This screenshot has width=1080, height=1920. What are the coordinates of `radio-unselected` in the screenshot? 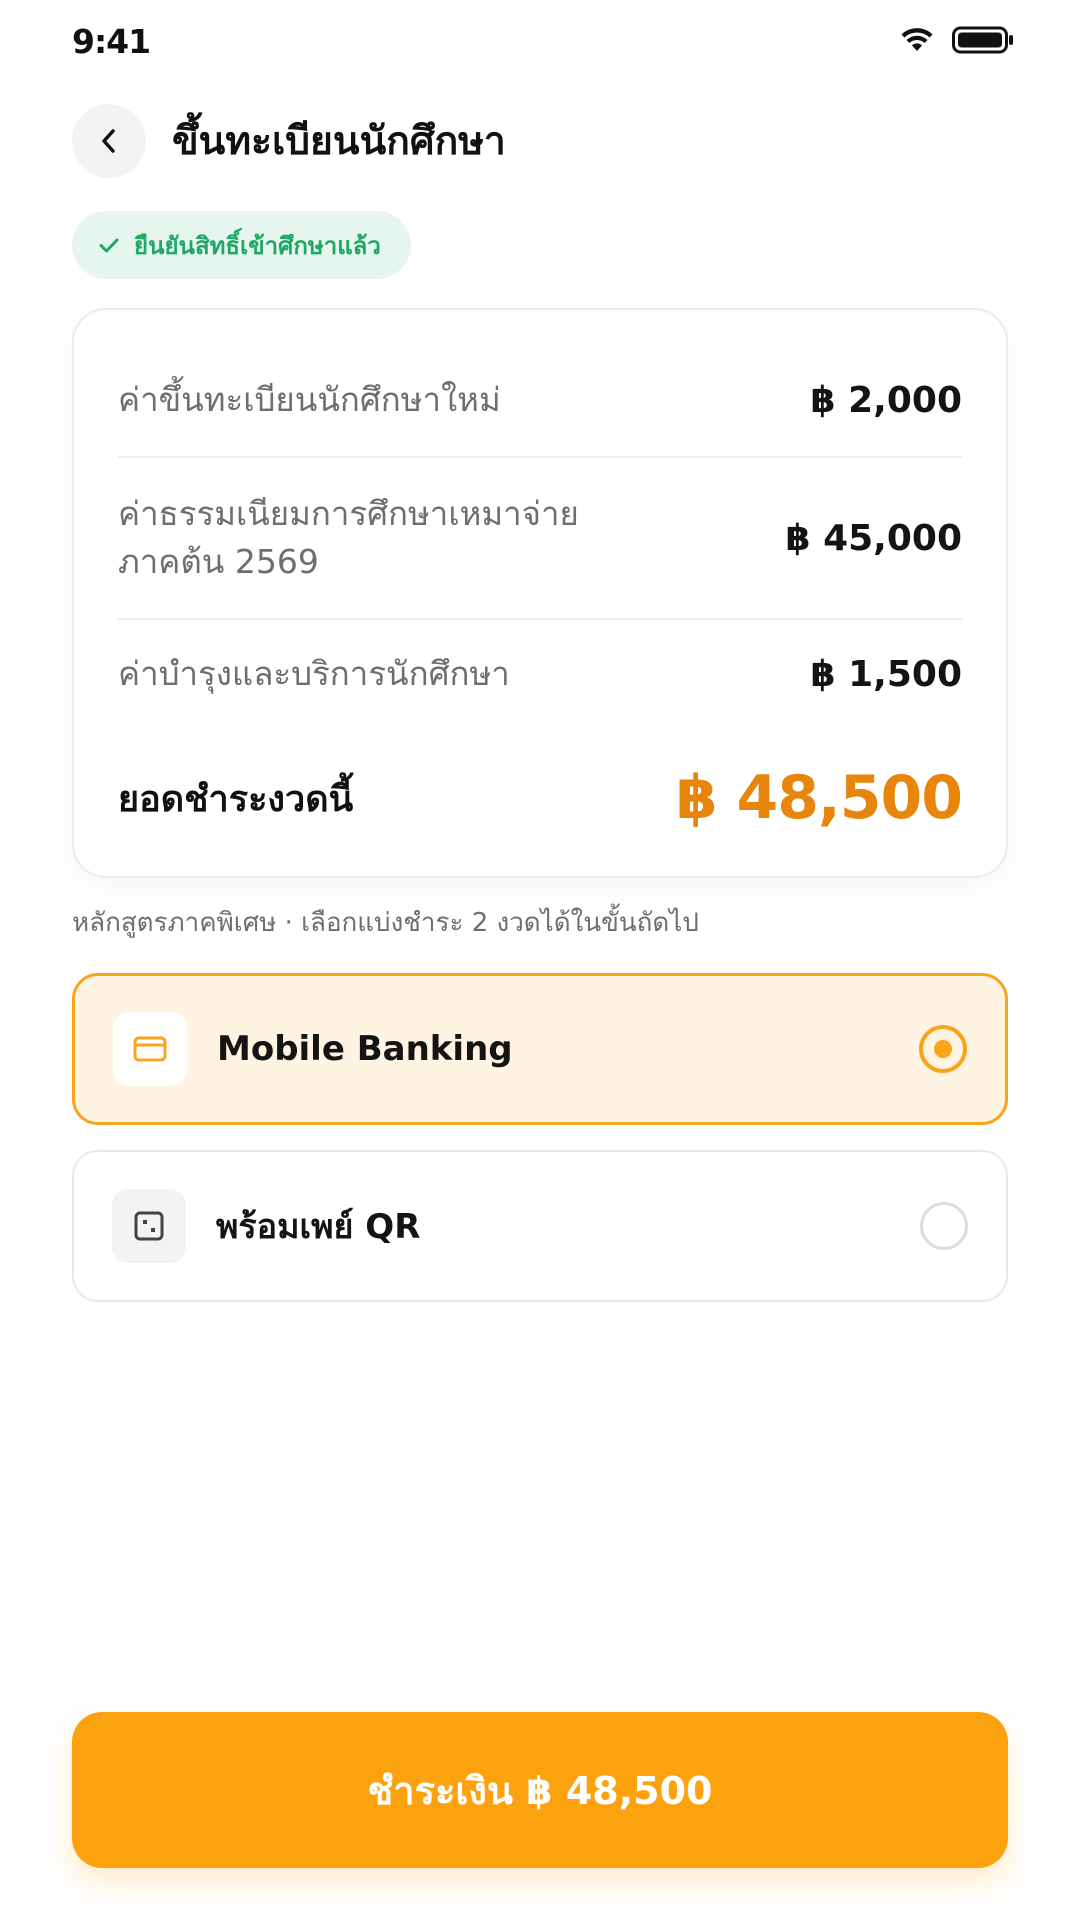 It's located at (944, 1226).